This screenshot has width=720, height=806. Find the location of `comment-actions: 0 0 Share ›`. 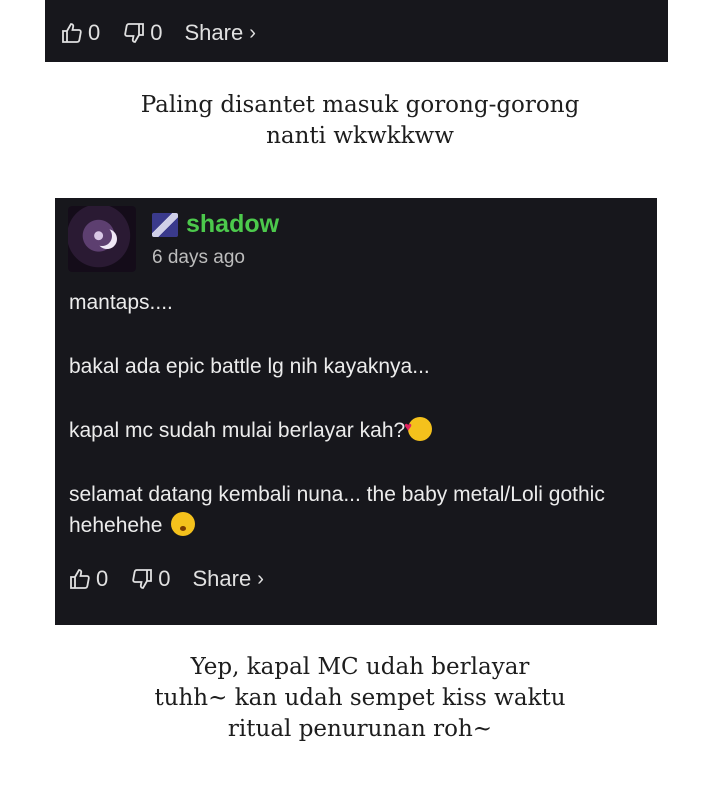

comment-actions: 0 0 Share › is located at coordinates (166, 579).